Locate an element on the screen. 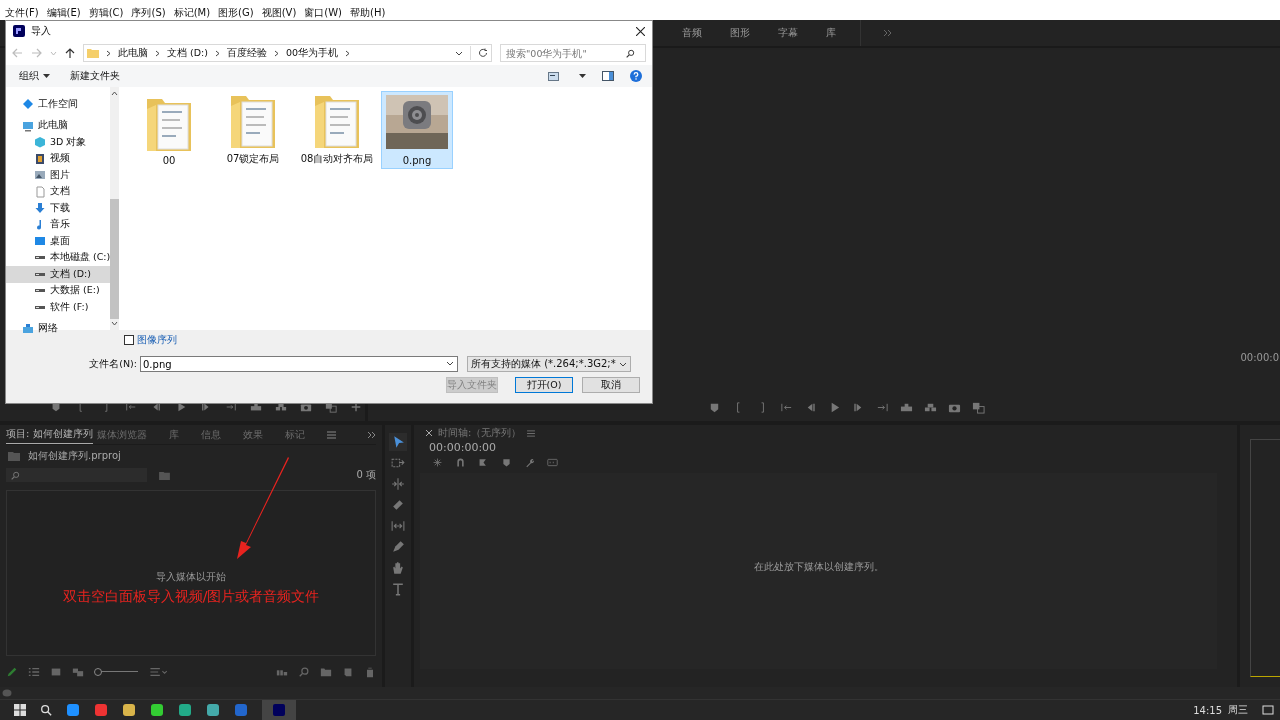 The image size is (1280, 720). address-bar: 此电脑 文档 (D:) 百度经验 00华为手机 is located at coordinates (287, 53).